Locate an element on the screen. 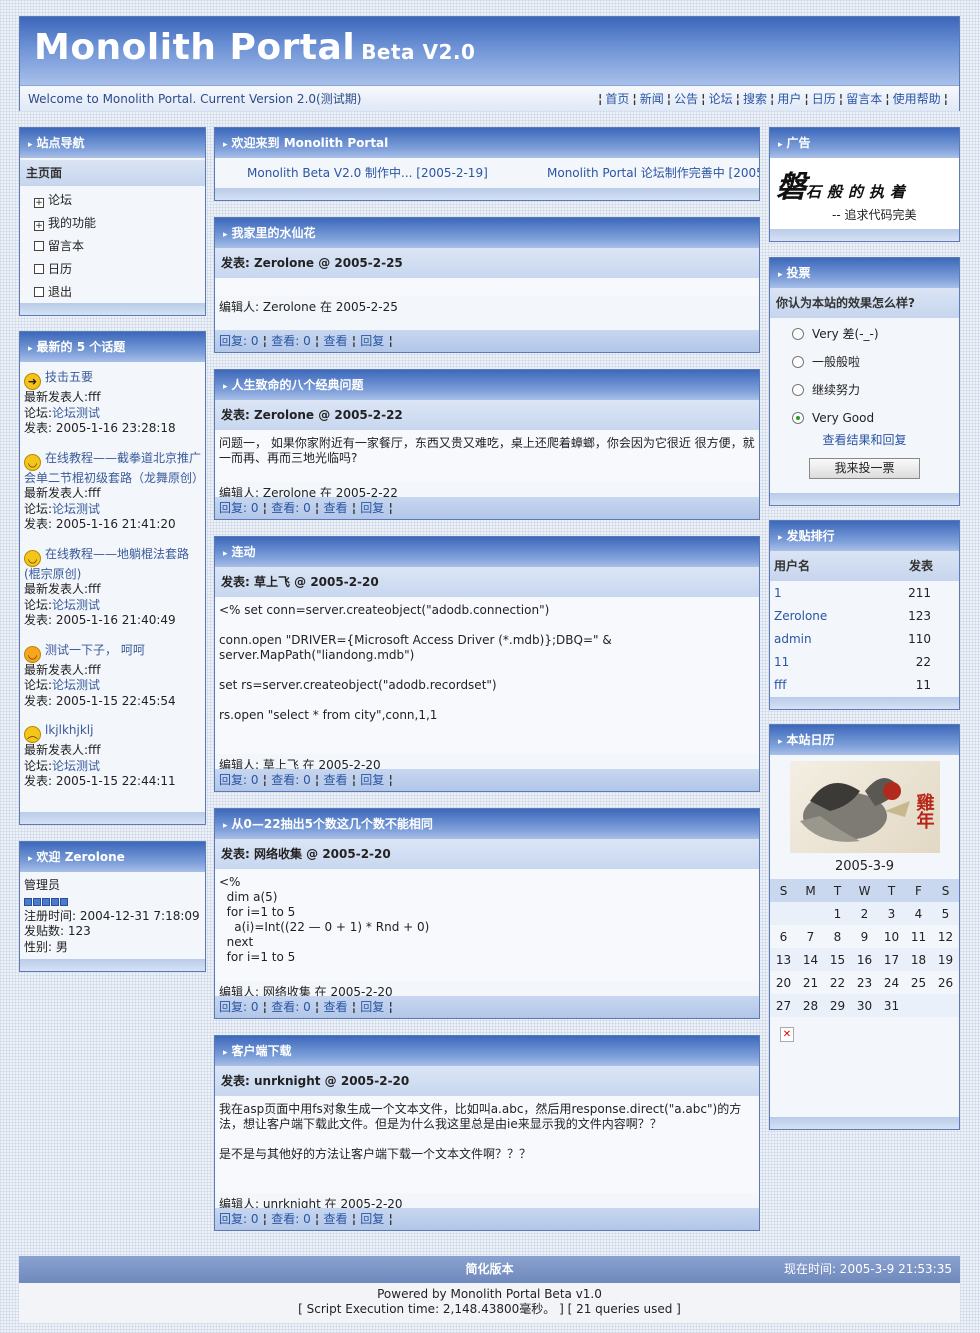 The image size is (980, 1333). nav-link: 新闻 is located at coordinates (652, 99).